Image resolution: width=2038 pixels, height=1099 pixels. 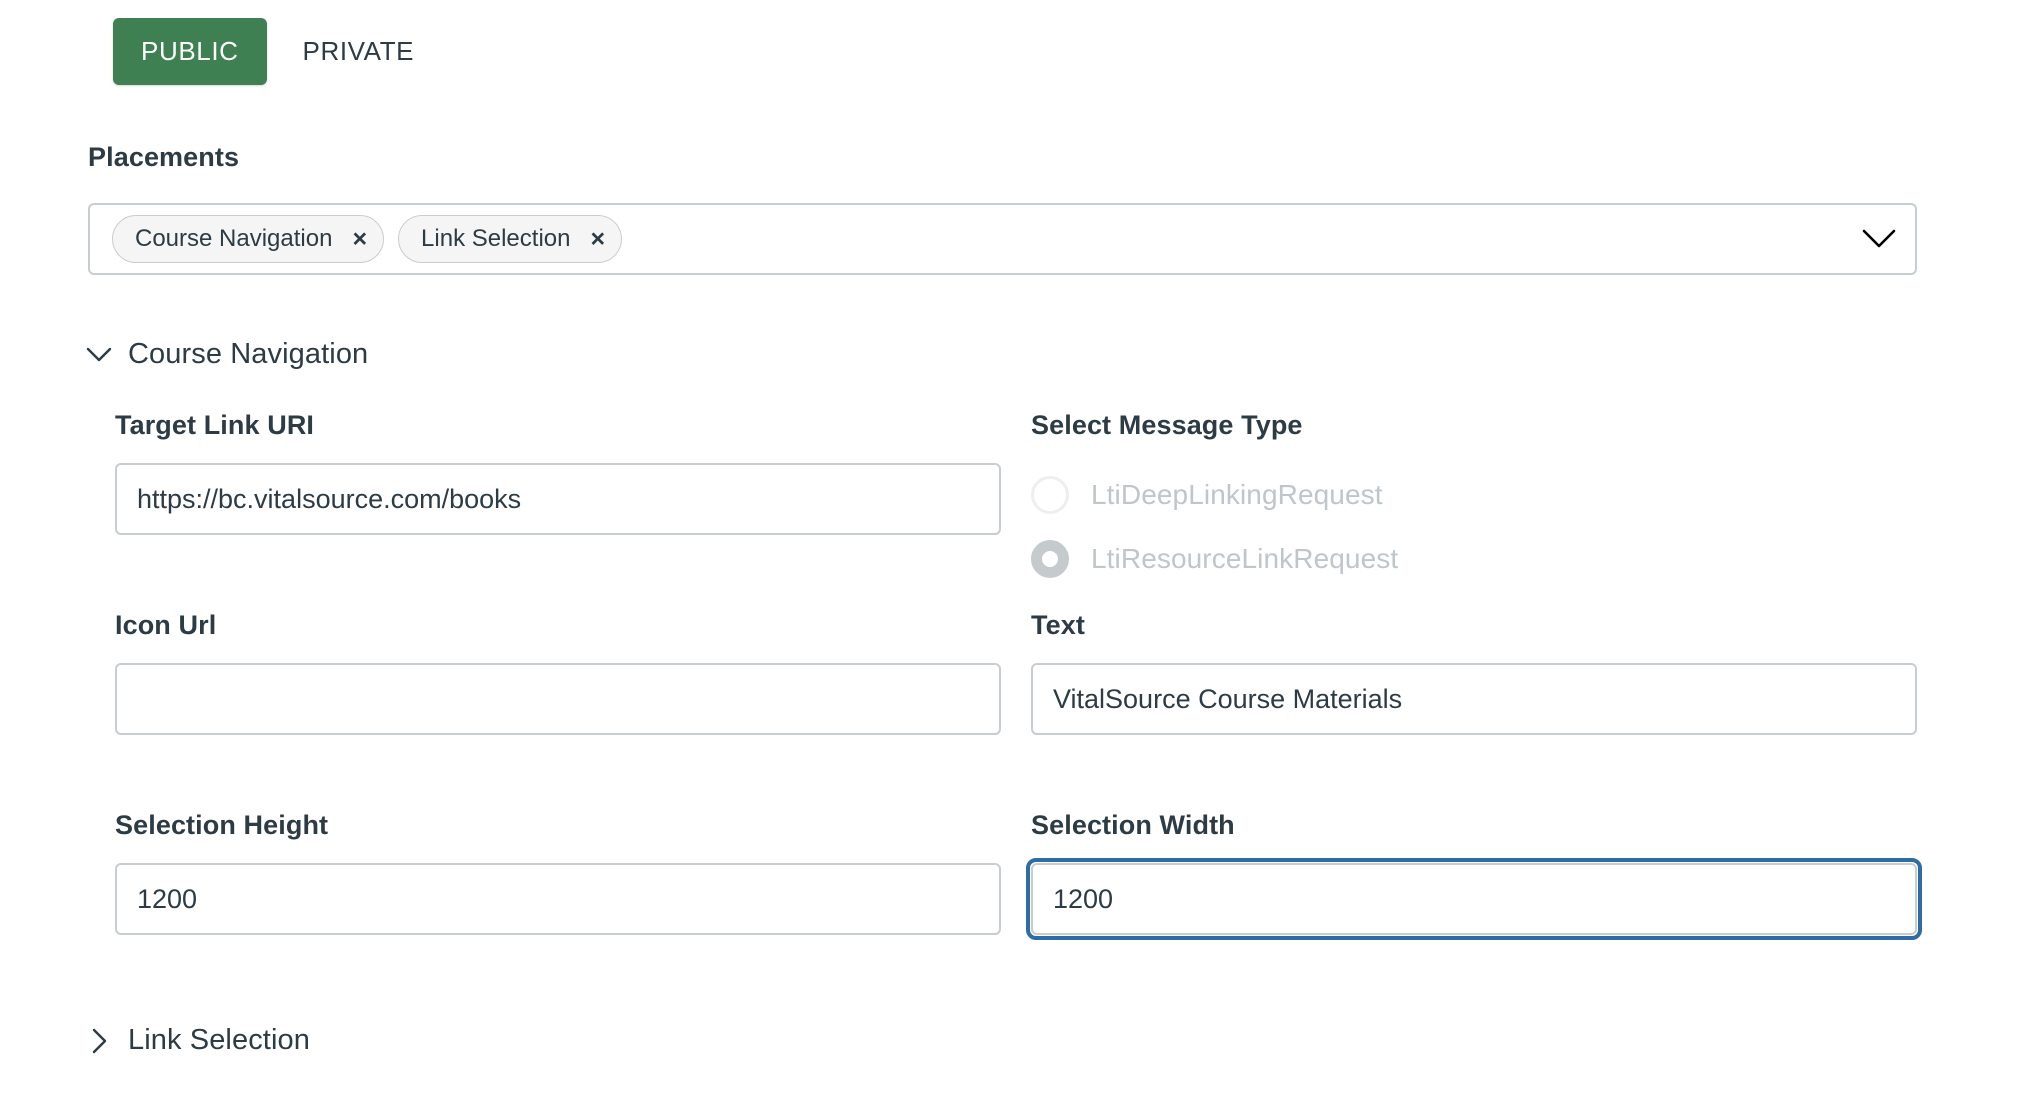 I want to click on placements-chip-list: Course Navigation × Link Selection ×, so click(x=984, y=239).